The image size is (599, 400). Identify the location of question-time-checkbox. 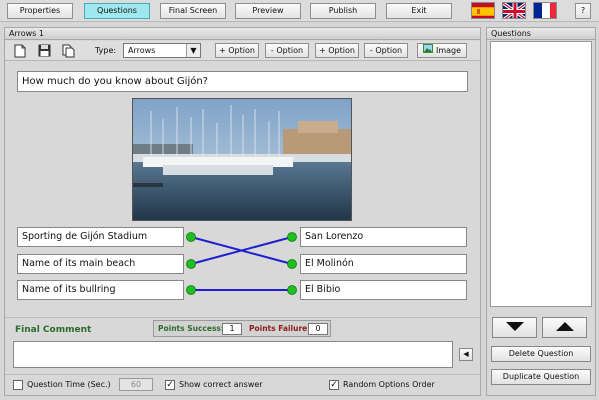
(18, 385).